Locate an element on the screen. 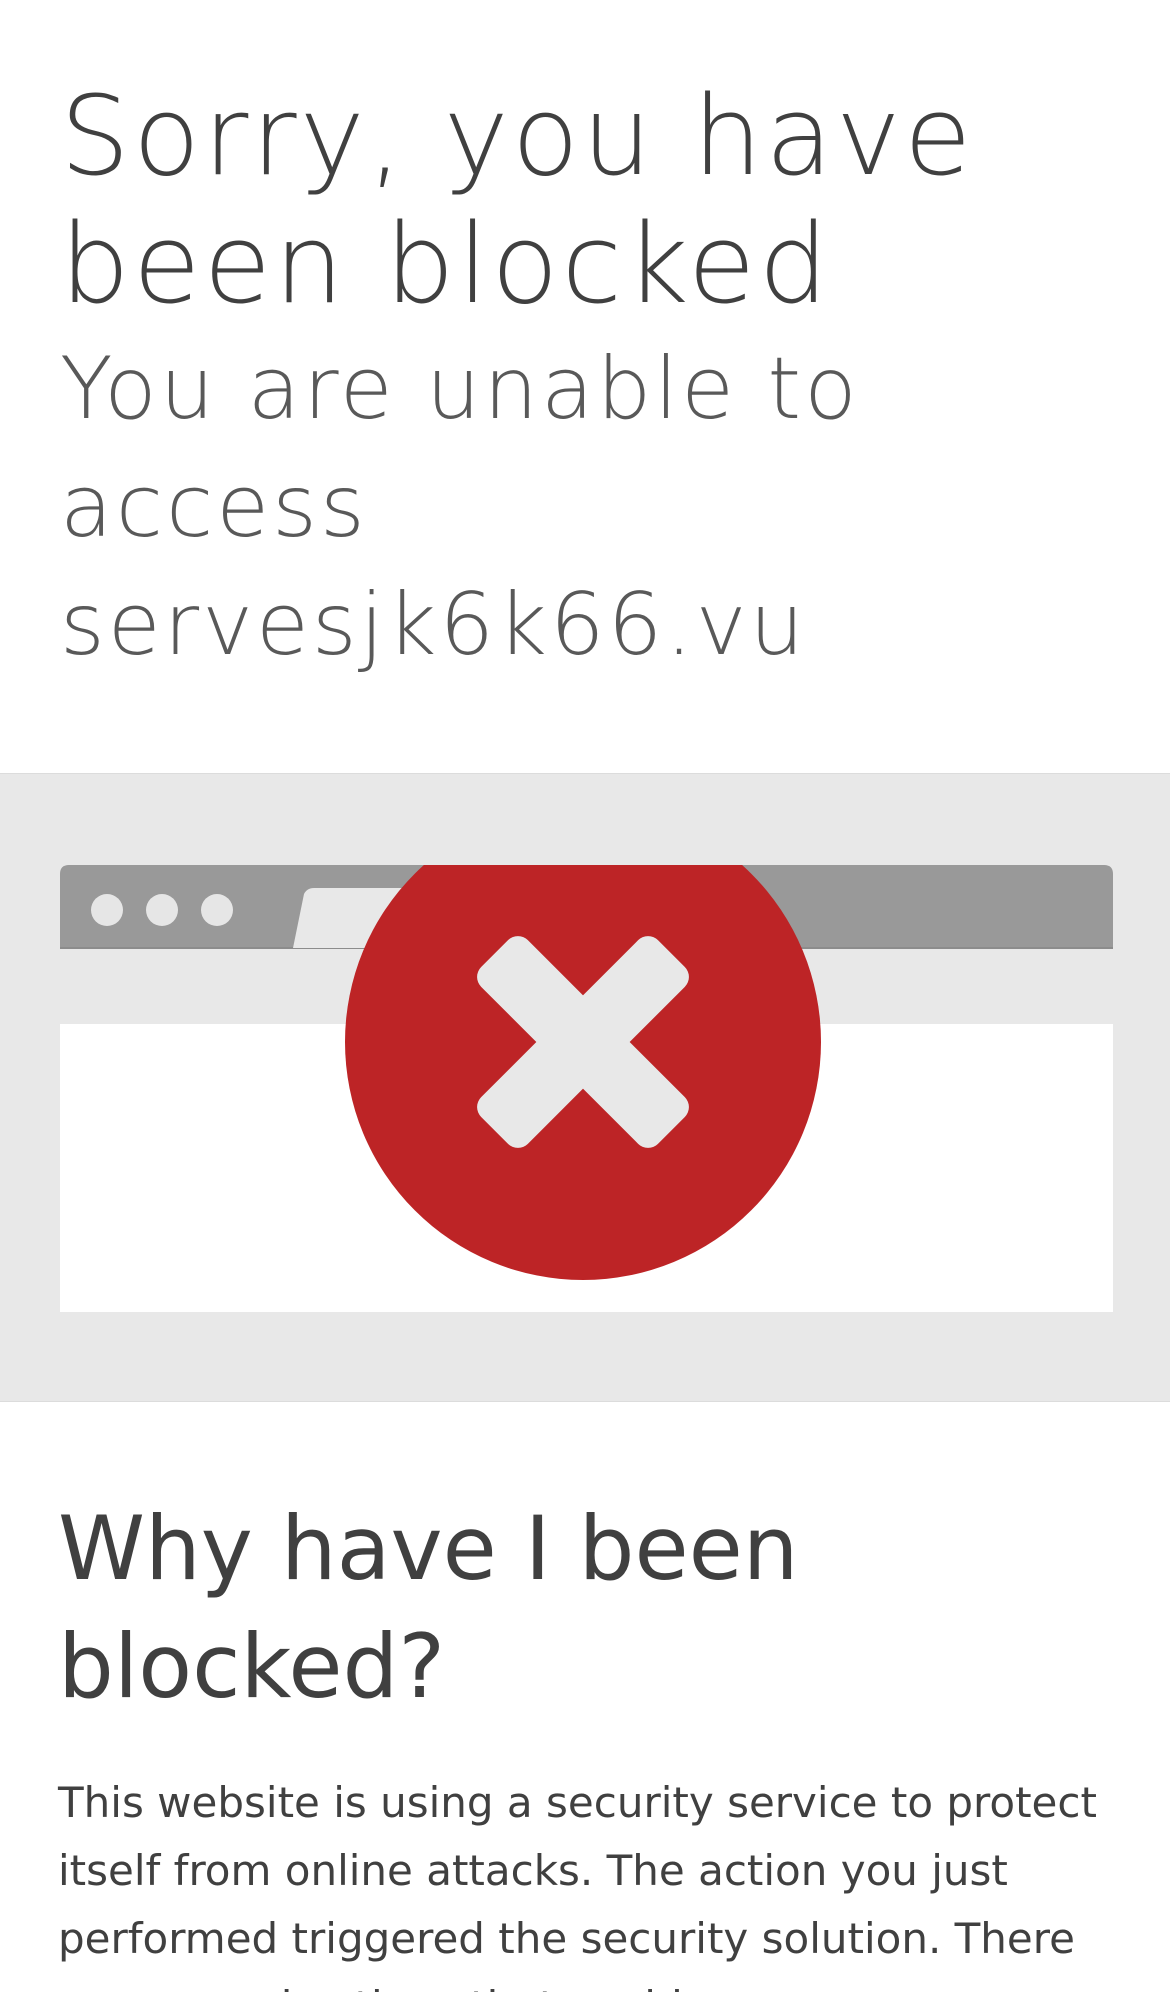 This screenshot has width=1170, height=1992. why-blocked-heading: Why have I been blocked? is located at coordinates (428, 1607).